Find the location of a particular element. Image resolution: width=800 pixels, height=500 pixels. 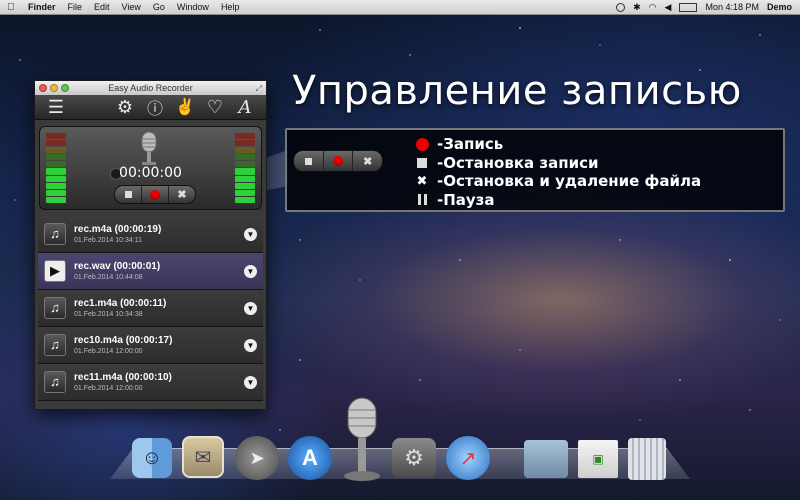

heart-icon: ♡ is located at coordinates (215, 107).